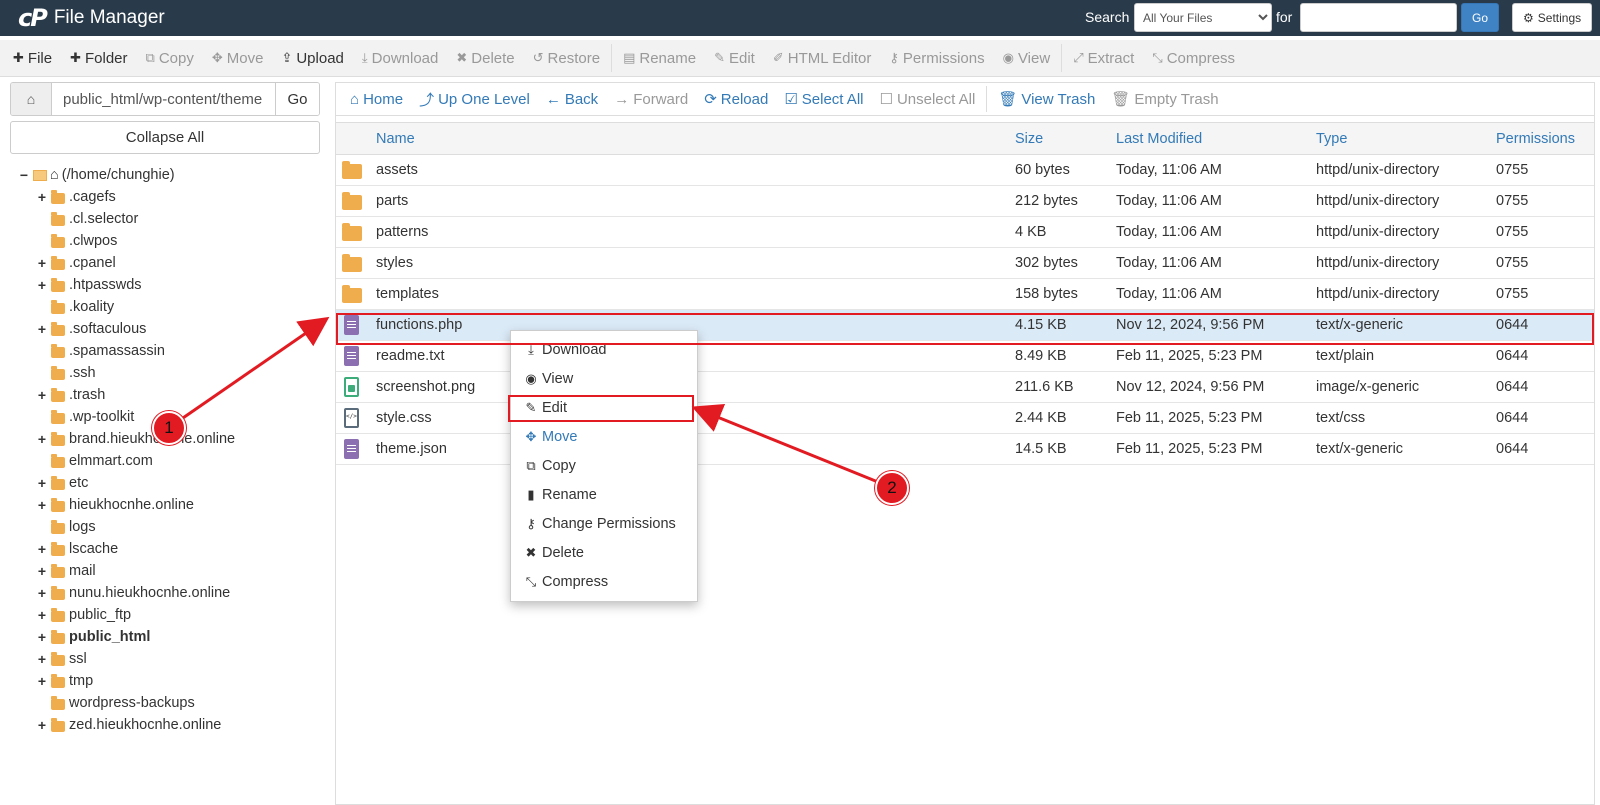 The width and height of the screenshot is (1600, 805). What do you see at coordinates (604, 552) in the screenshot?
I see `context-menu-delete: ✖ Delete` at bounding box center [604, 552].